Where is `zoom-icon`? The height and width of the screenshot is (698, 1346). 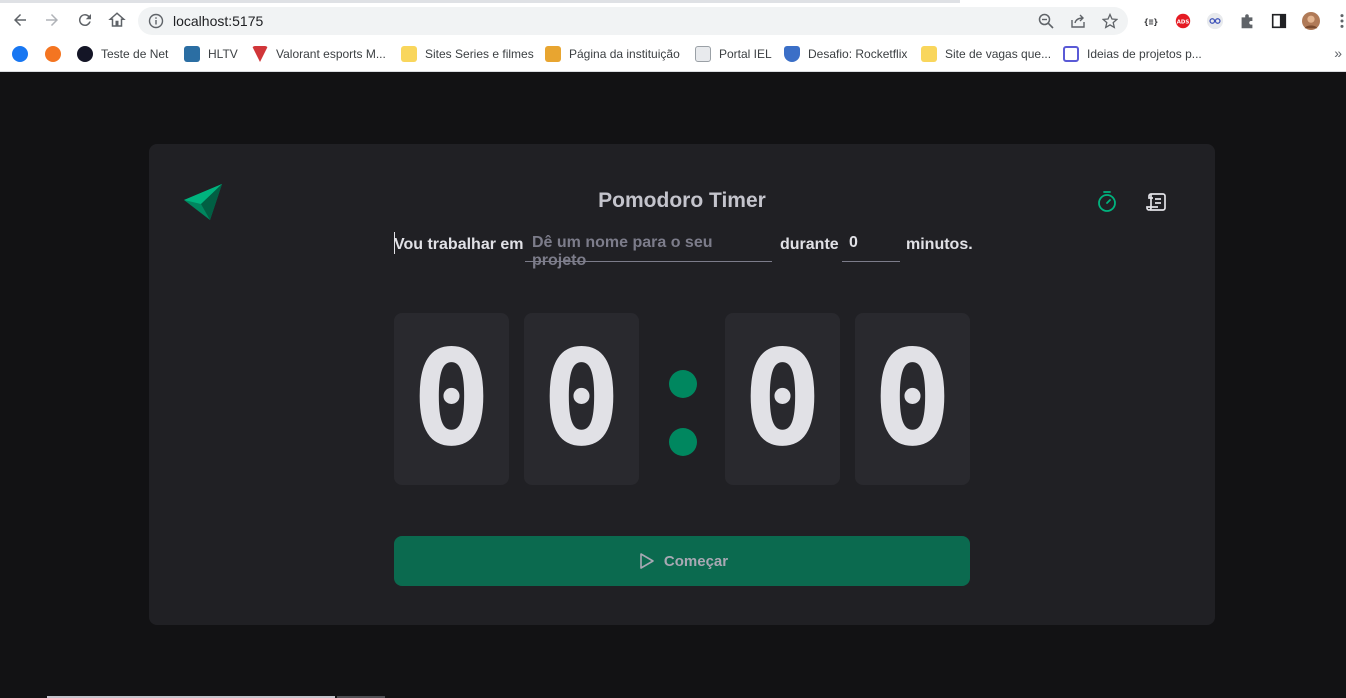 zoom-icon is located at coordinates (1046, 21).